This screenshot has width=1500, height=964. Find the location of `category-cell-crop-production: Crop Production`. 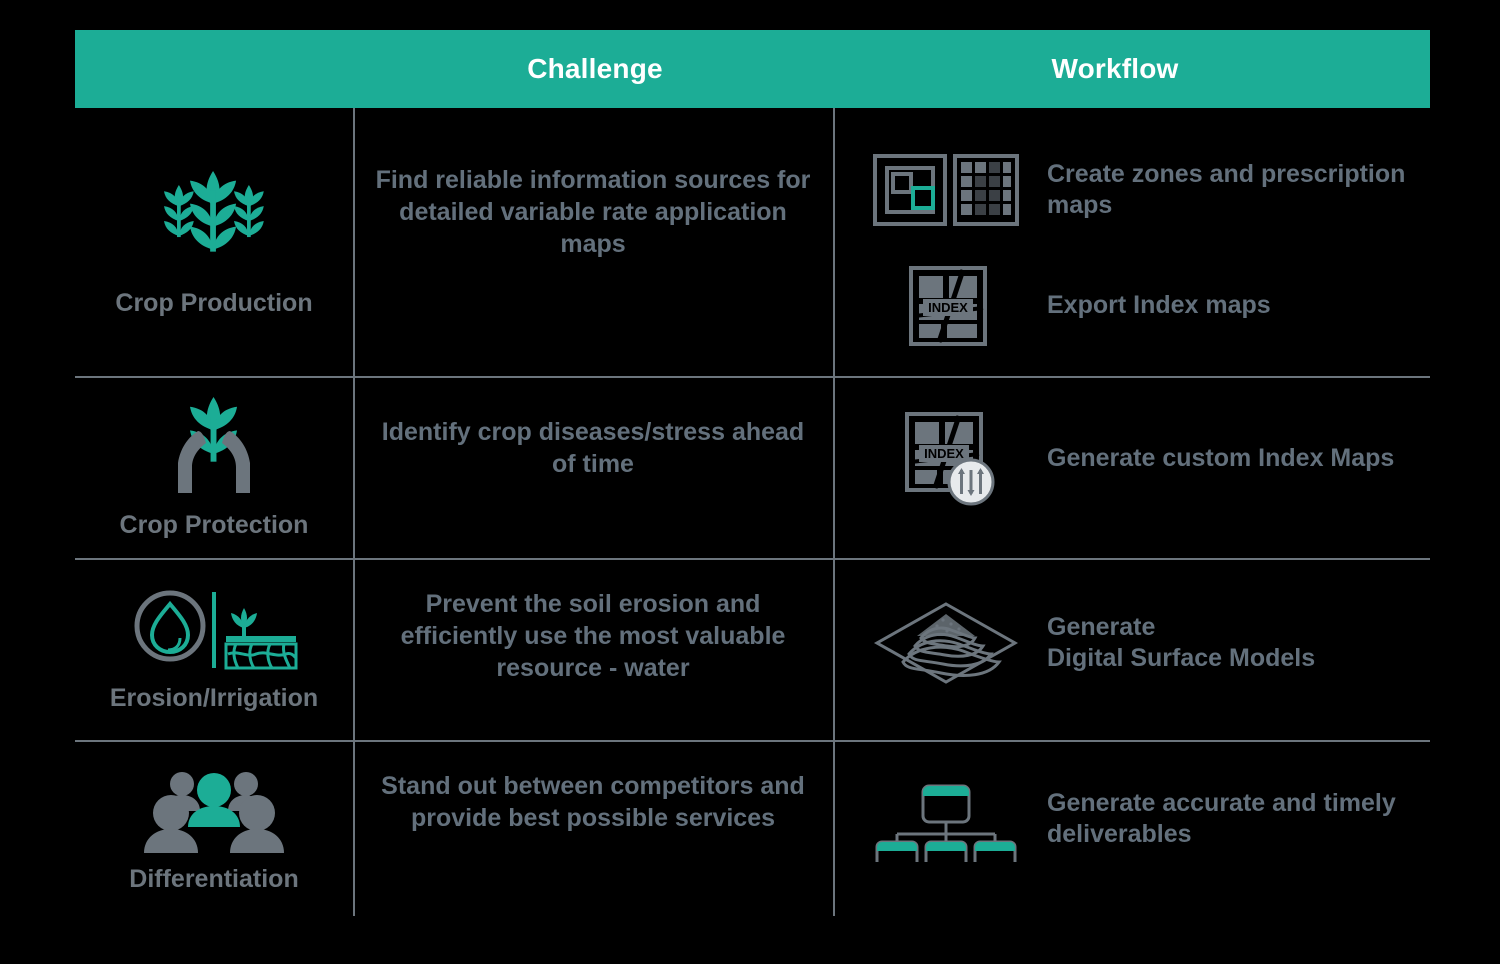

category-cell-crop-production: Crop Production is located at coordinates (214, 242).